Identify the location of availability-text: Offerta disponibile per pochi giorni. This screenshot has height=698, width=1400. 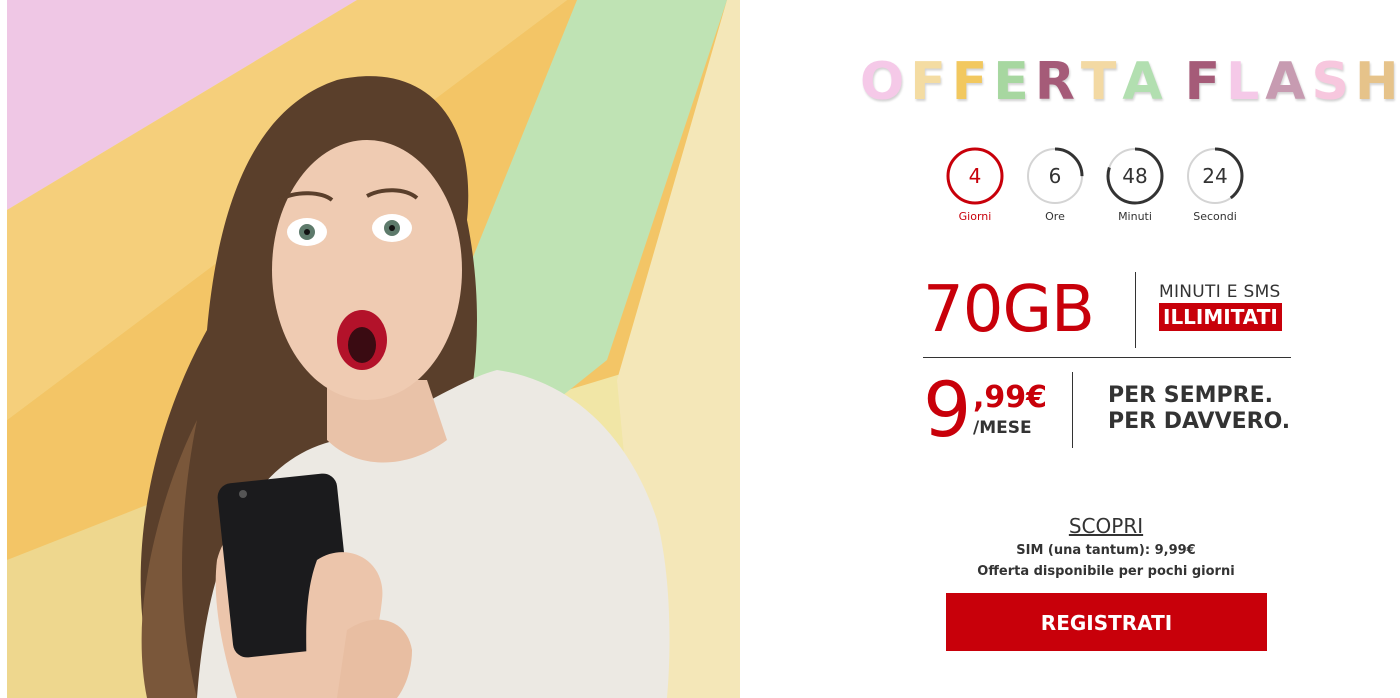
(1106, 571).